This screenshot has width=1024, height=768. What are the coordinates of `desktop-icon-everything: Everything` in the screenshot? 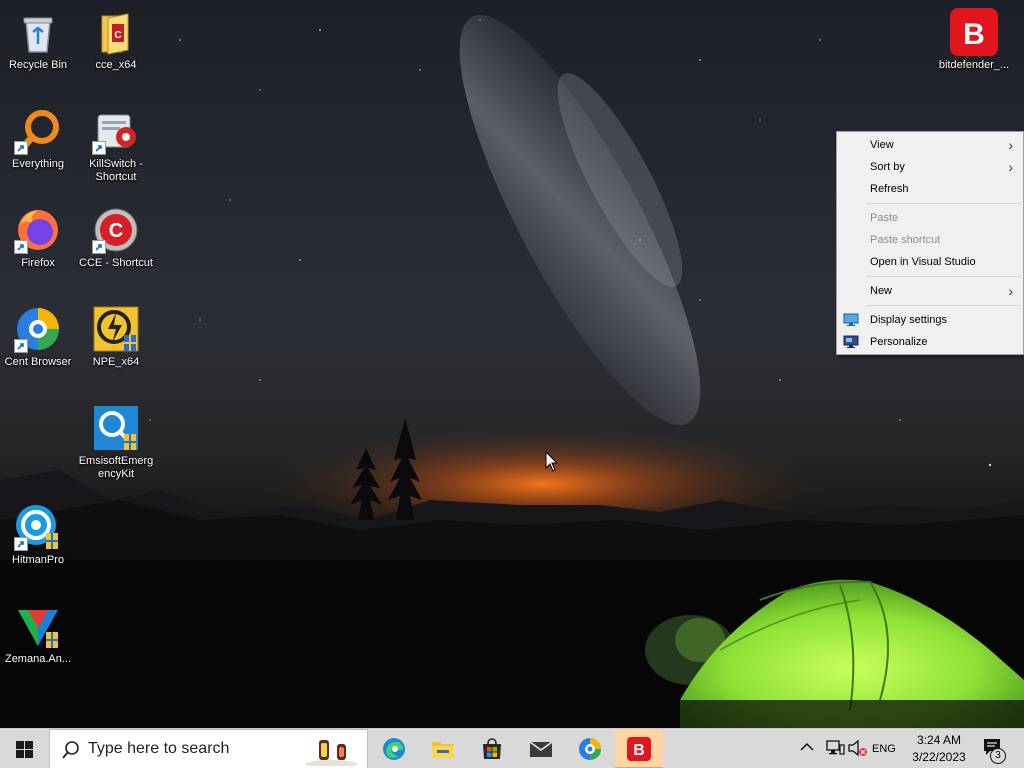 It's located at (38, 147).